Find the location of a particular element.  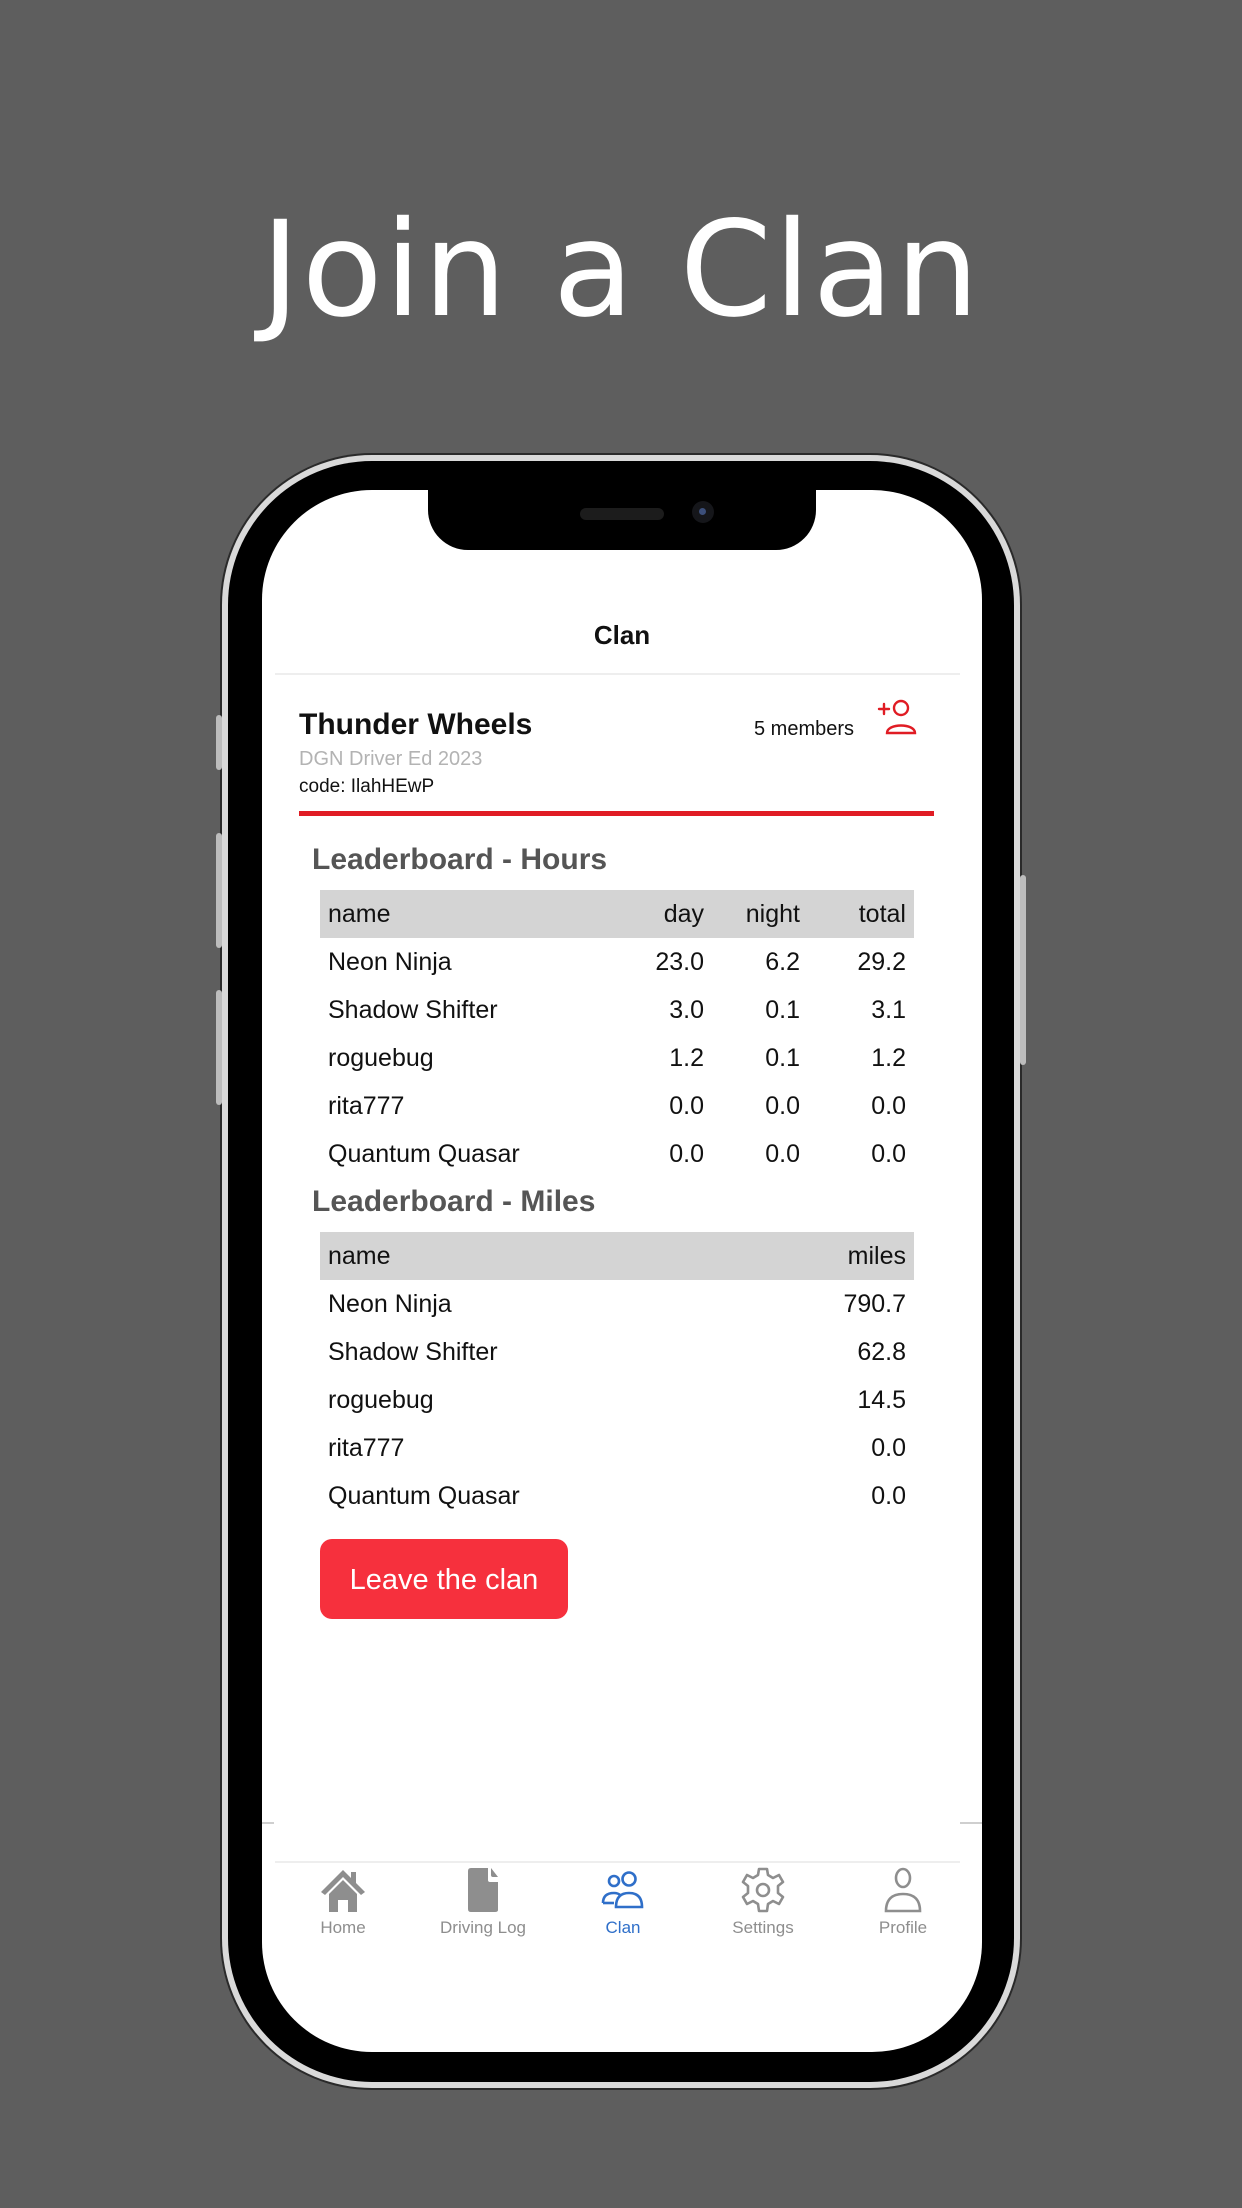

home-icon is located at coordinates (343, 1891).